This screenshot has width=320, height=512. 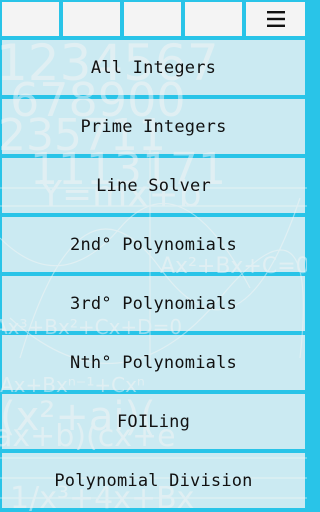 I want to click on menu-item-label: Polynomial Division, so click(x=153, y=480).